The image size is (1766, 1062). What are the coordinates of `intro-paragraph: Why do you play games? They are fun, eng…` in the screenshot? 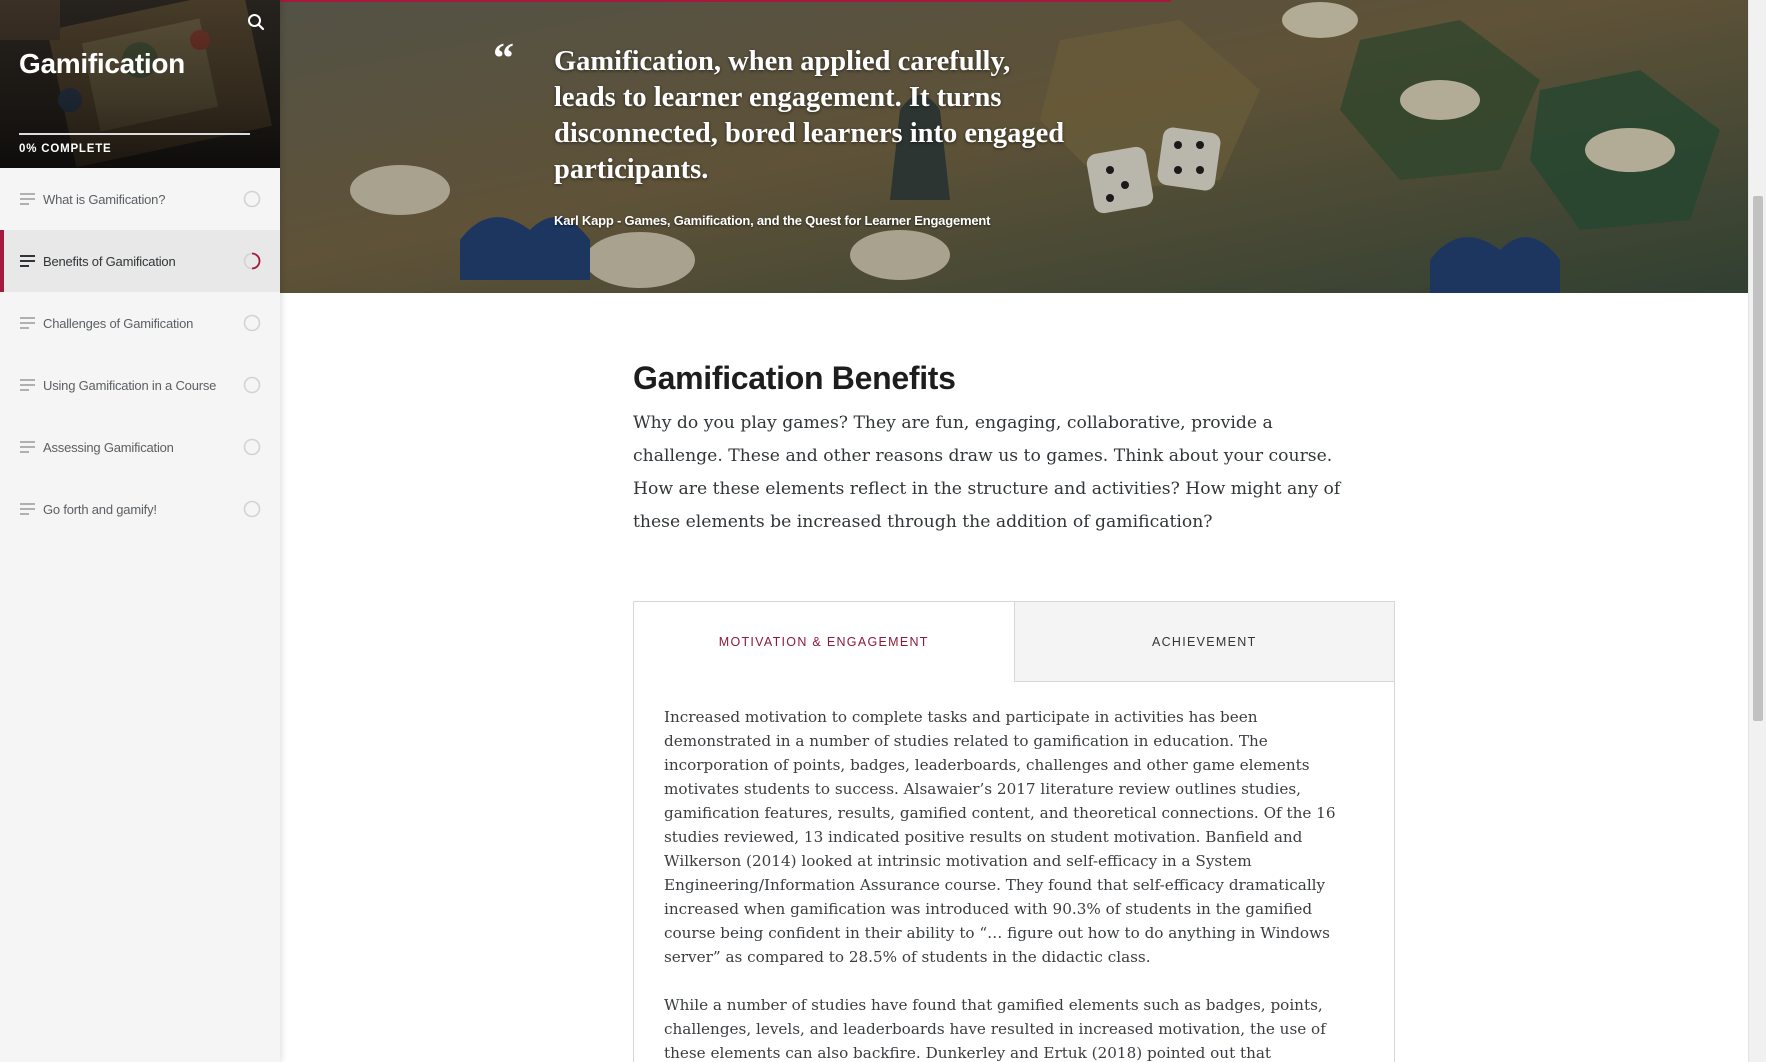 It's located at (987, 472).